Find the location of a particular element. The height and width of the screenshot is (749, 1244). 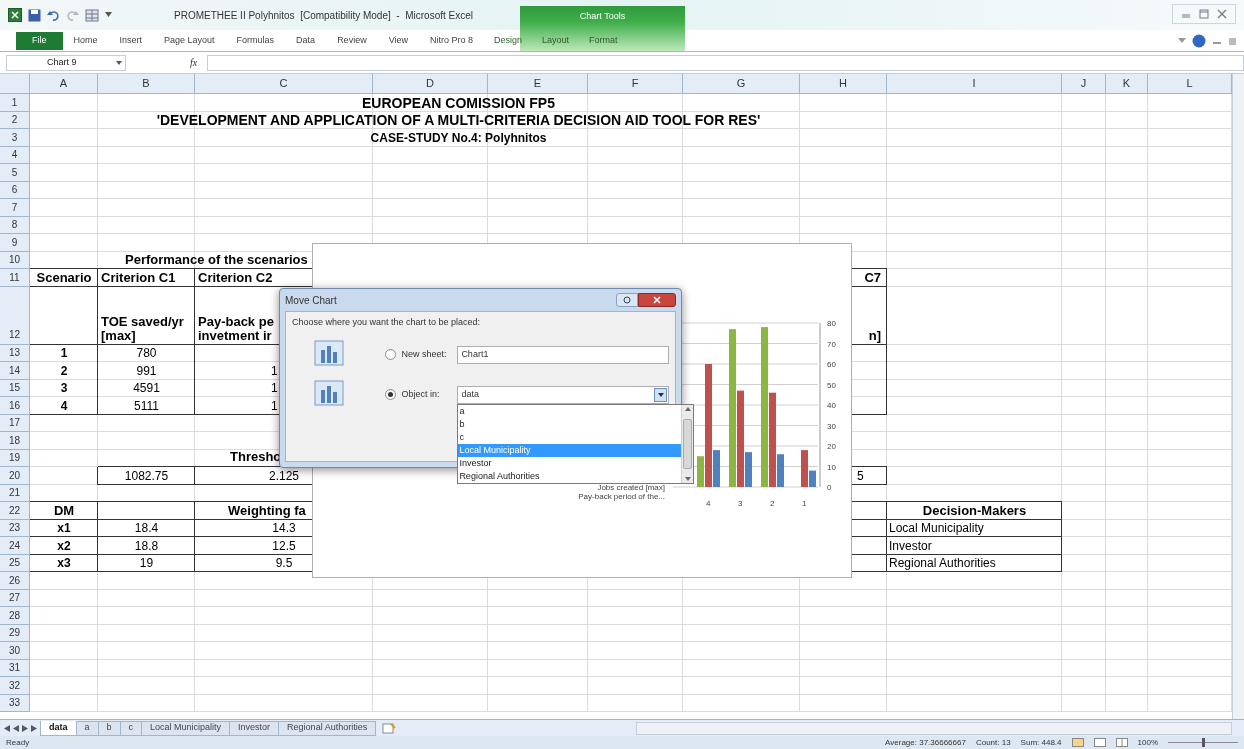

sheet-title: 'DEVELOPMENT AND APPLICATION OF A MULTI-CRITERIA DECISION AID TOOL FOR RES' is located at coordinates (458, 120).